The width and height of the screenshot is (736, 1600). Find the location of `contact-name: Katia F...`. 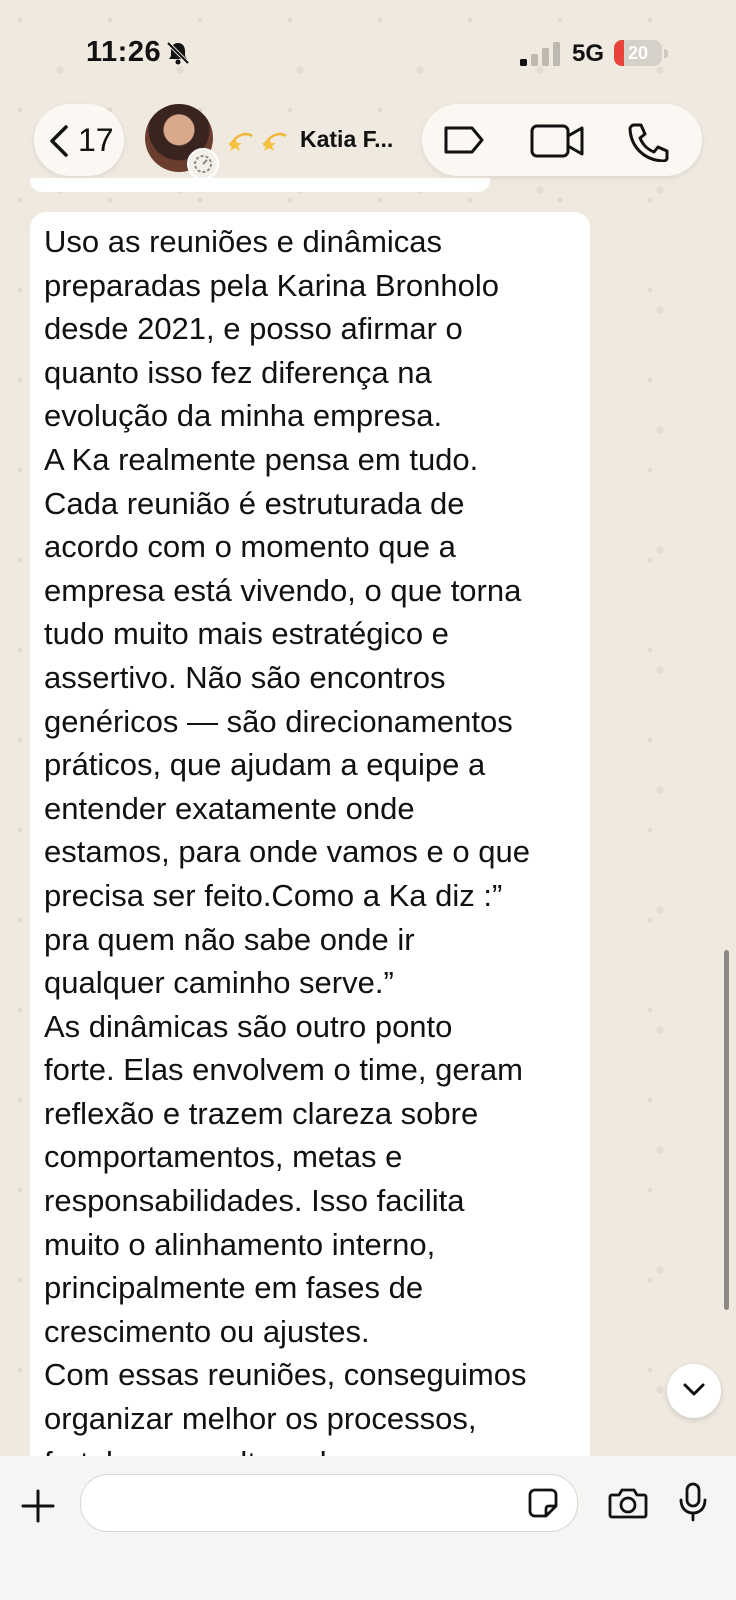

contact-name: Katia F... is located at coordinates (346, 139).